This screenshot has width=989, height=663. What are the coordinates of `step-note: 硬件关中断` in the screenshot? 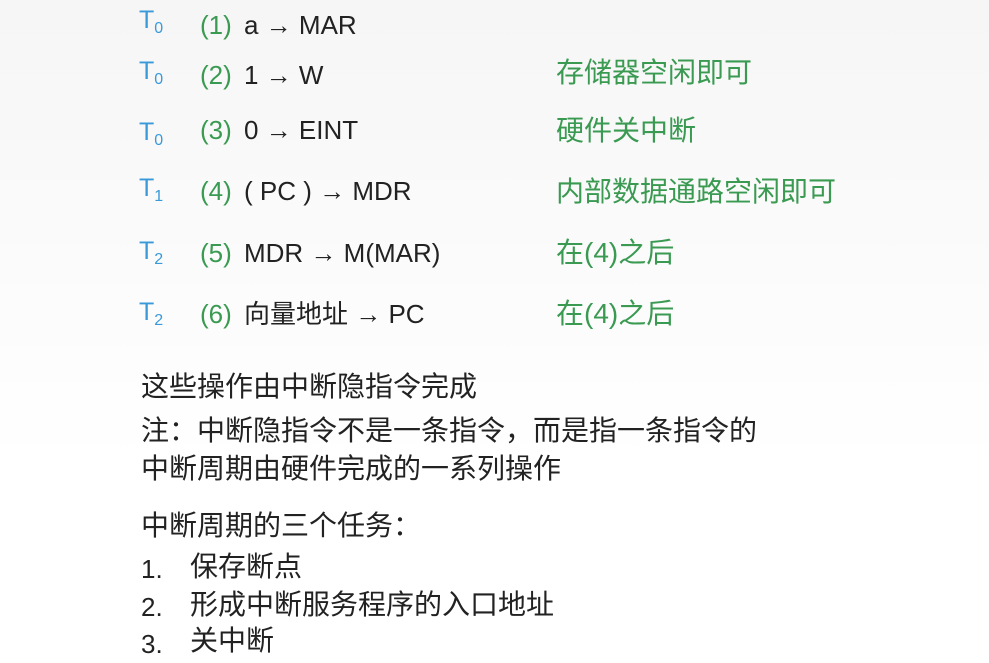 It's located at (626, 130).